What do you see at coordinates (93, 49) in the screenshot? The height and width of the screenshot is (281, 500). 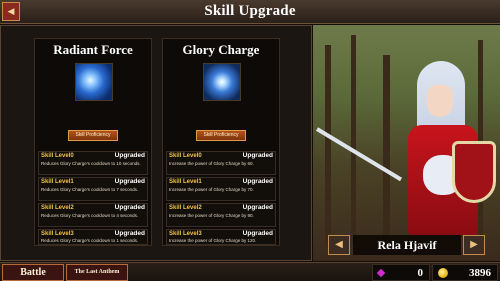 I see `skill-title: Radiant Force` at bounding box center [93, 49].